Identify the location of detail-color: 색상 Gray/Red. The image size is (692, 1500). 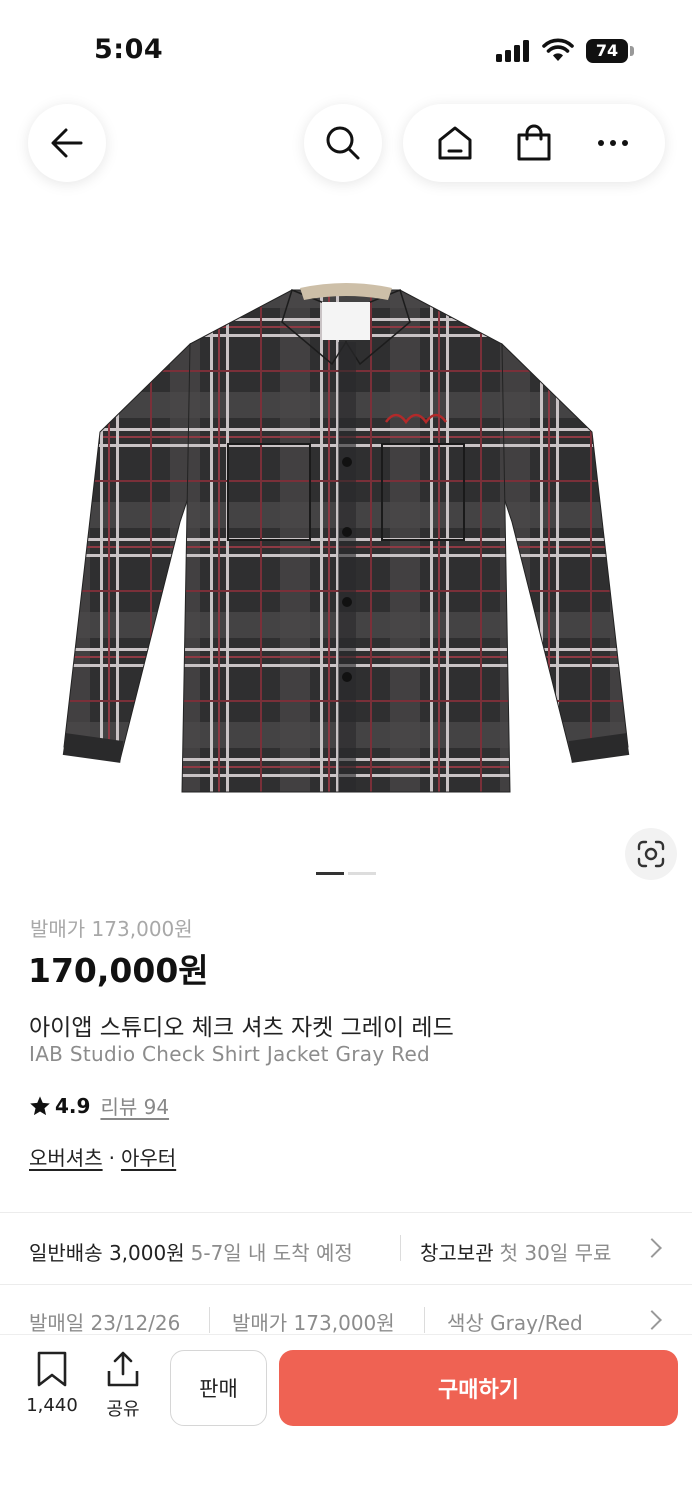
(515, 1323).